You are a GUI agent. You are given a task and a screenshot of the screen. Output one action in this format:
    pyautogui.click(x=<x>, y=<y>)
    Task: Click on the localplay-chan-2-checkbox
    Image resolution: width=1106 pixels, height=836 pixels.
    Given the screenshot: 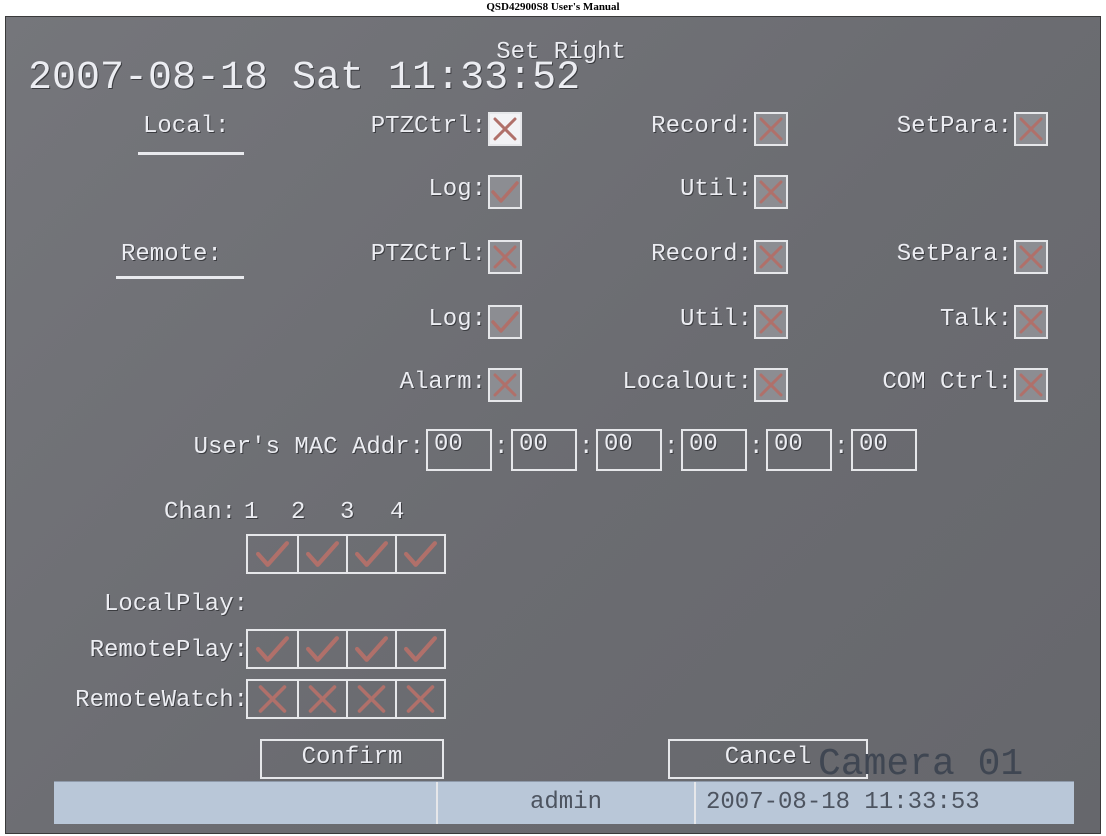 What is the action you would take?
    pyautogui.click(x=321, y=554)
    